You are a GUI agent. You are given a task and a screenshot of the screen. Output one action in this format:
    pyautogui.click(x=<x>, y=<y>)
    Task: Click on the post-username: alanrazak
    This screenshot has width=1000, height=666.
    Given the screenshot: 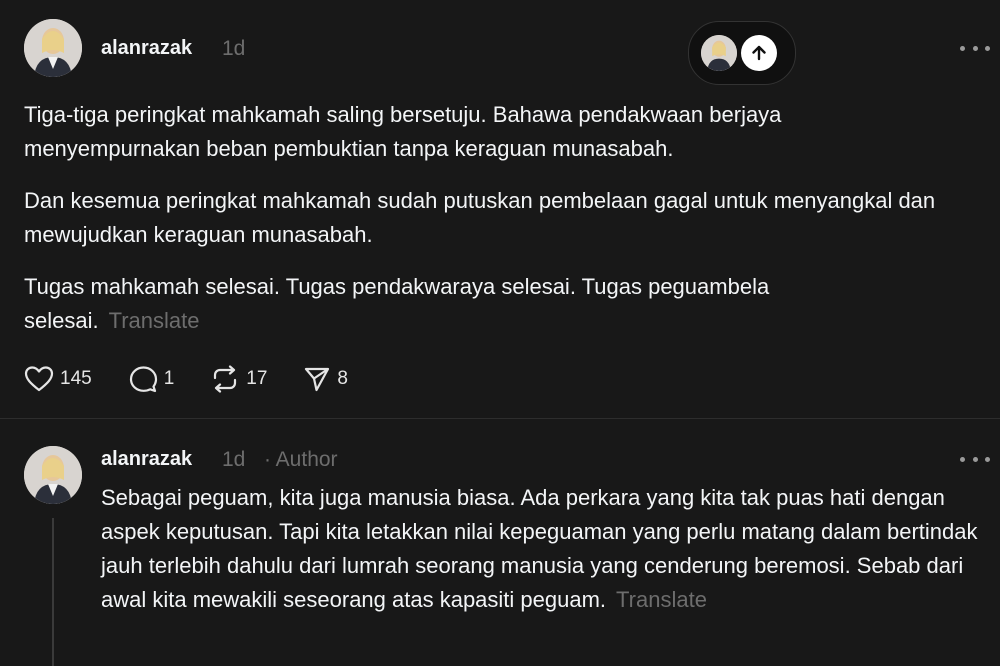 What is the action you would take?
    pyautogui.click(x=146, y=48)
    